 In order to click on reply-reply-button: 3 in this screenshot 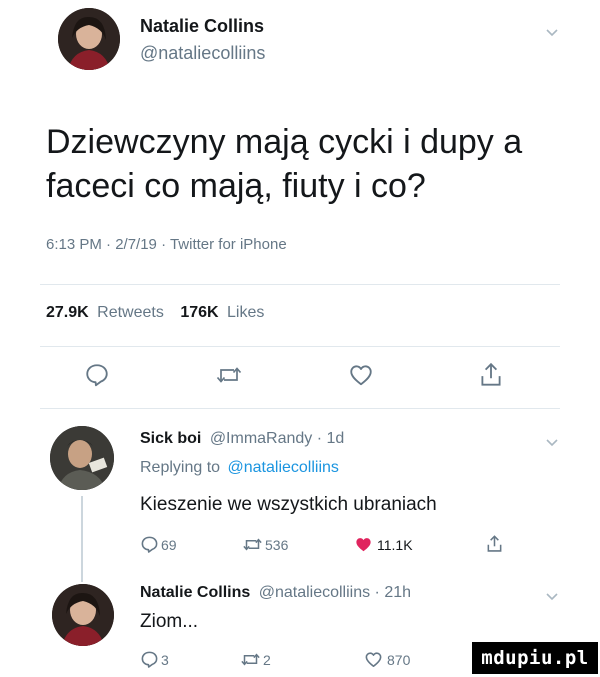, I will do `click(154, 659)`.